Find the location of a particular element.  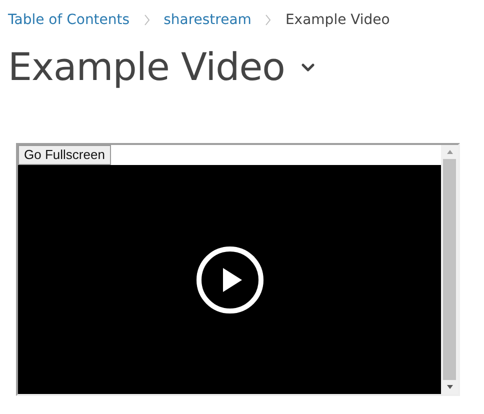

scrollbar is located at coordinates (449, 269).